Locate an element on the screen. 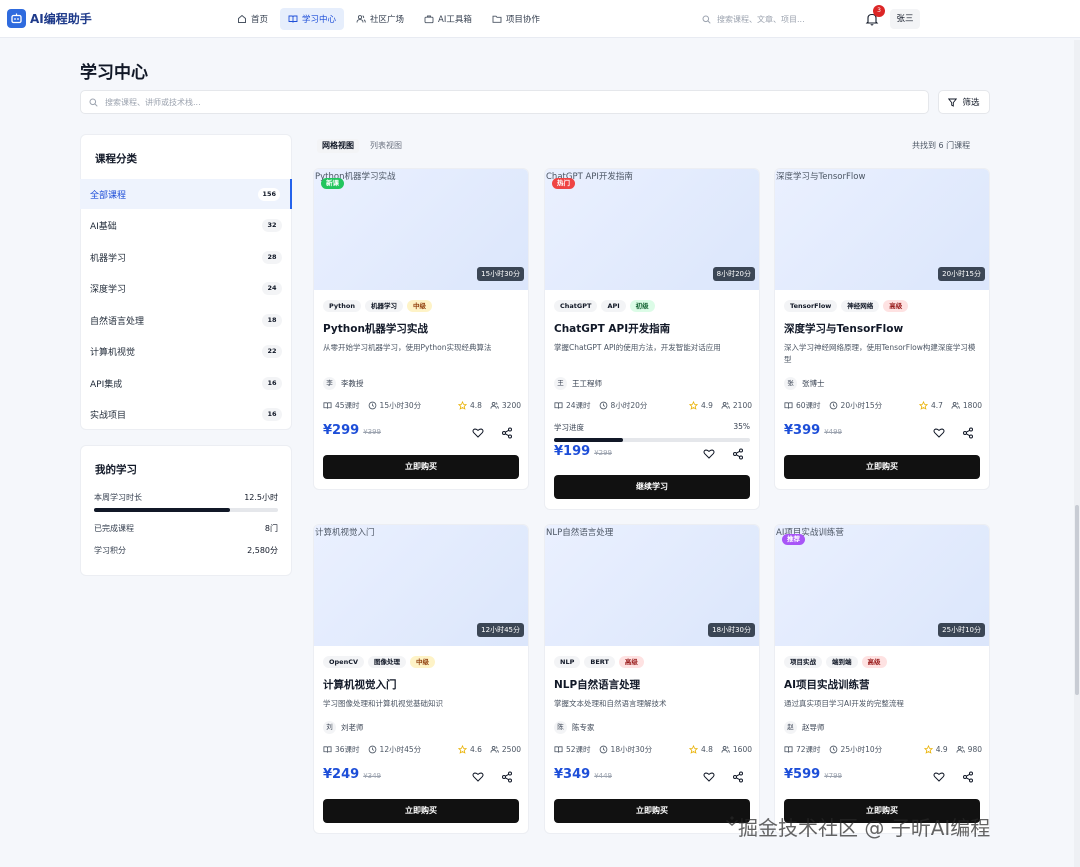 This screenshot has height=867, width=1080. course-title: Python机器学习实战 is located at coordinates (422, 328).